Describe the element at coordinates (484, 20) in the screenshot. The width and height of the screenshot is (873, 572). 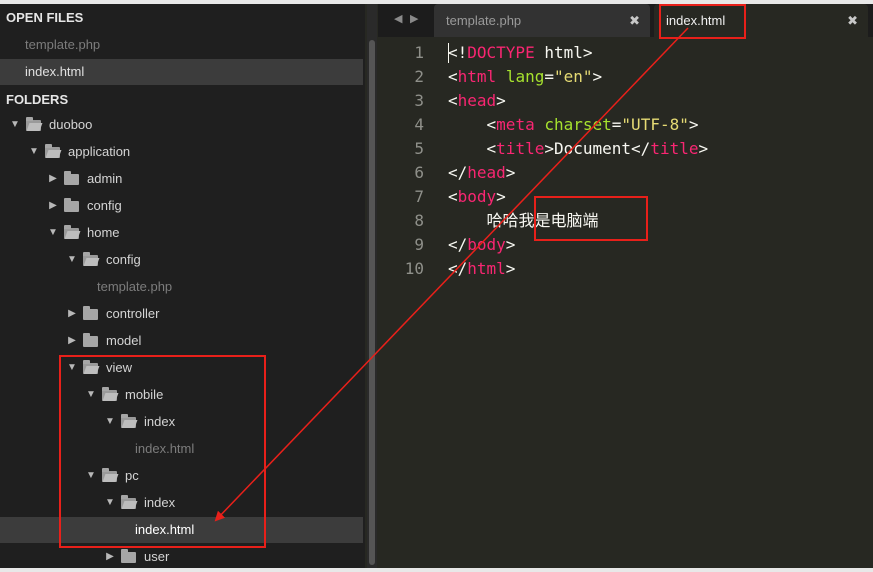
I see `tab-label: template.php` at that location.